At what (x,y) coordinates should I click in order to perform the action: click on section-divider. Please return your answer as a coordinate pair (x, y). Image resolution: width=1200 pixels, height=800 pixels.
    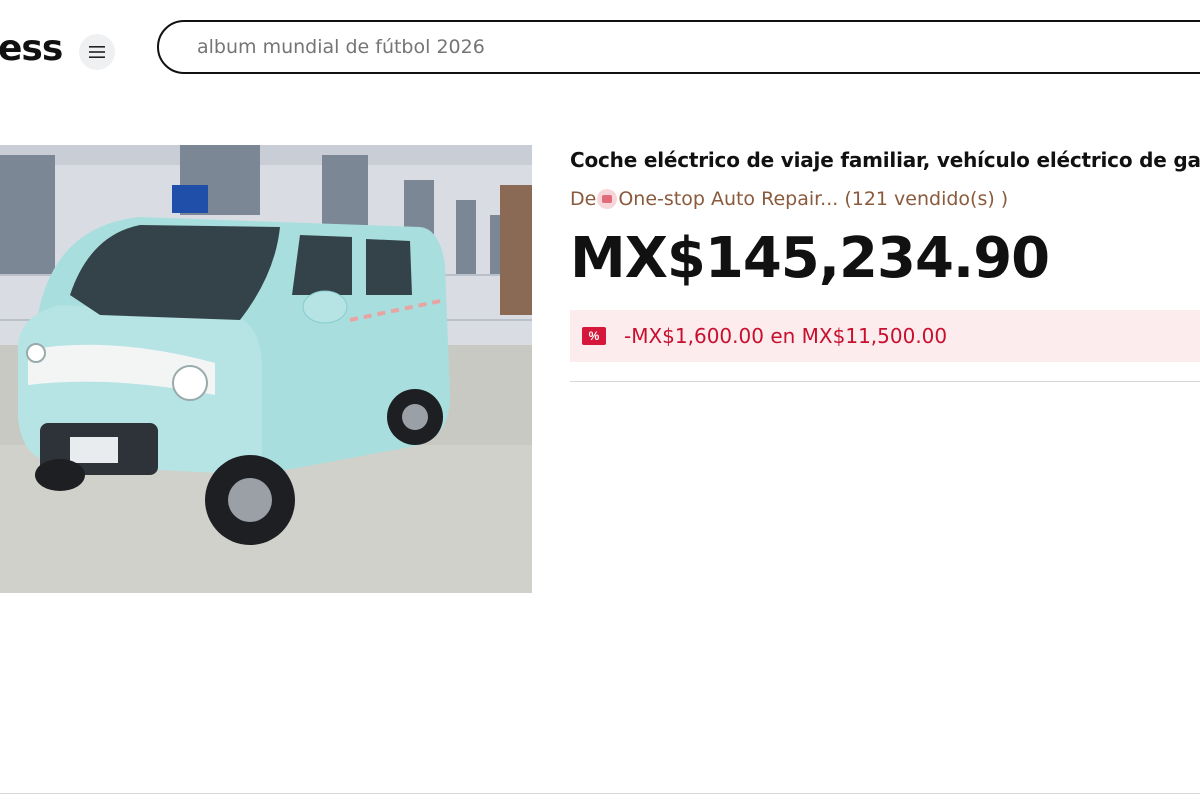
    Looking at the image, I should click on (885, 381).